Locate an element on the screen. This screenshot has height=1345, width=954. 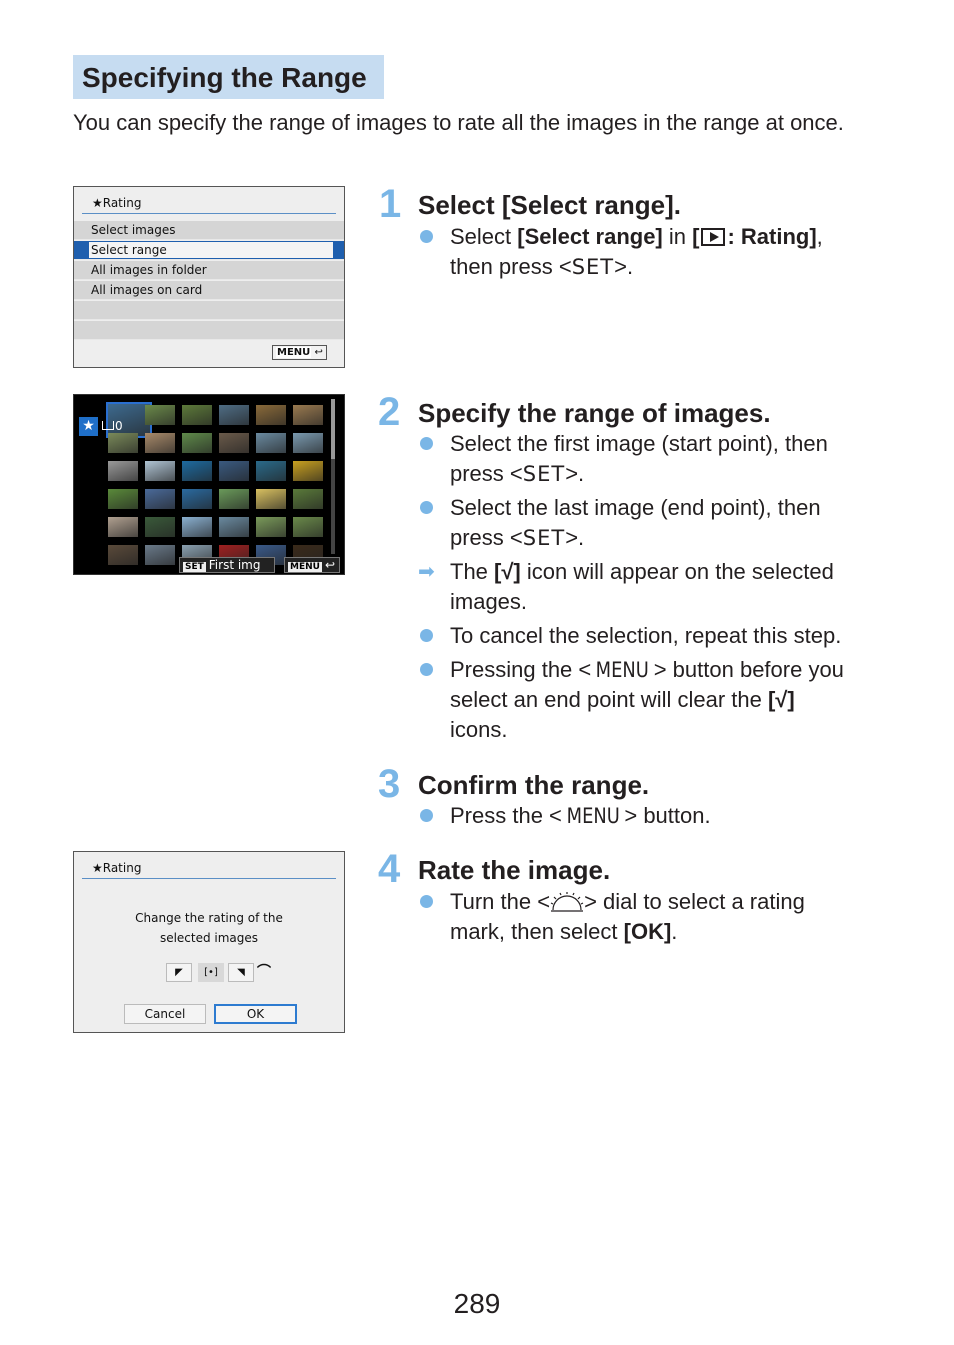
step-number: 1 is located at coordinates (390, 204).